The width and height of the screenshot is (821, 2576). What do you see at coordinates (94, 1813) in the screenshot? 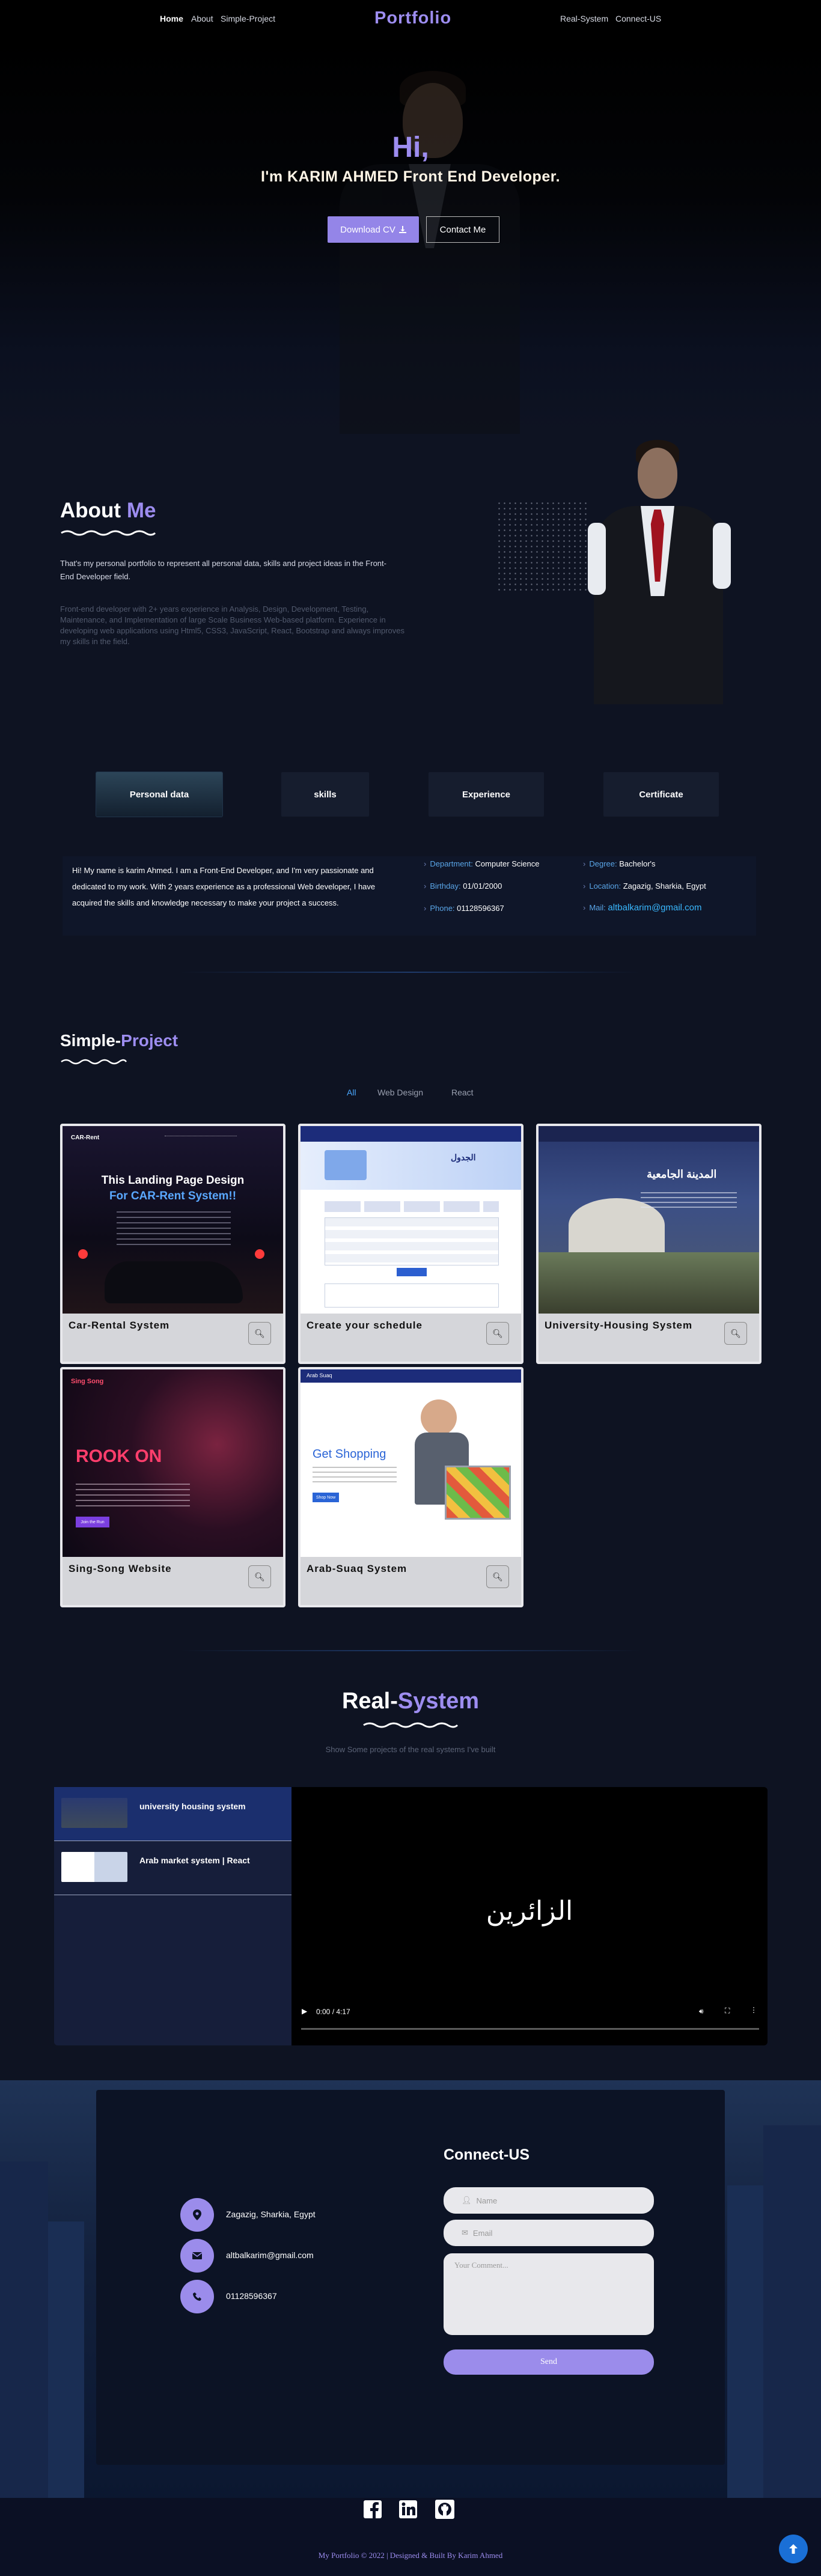
I see `thumbnail` at bounding box center [94, 1813].